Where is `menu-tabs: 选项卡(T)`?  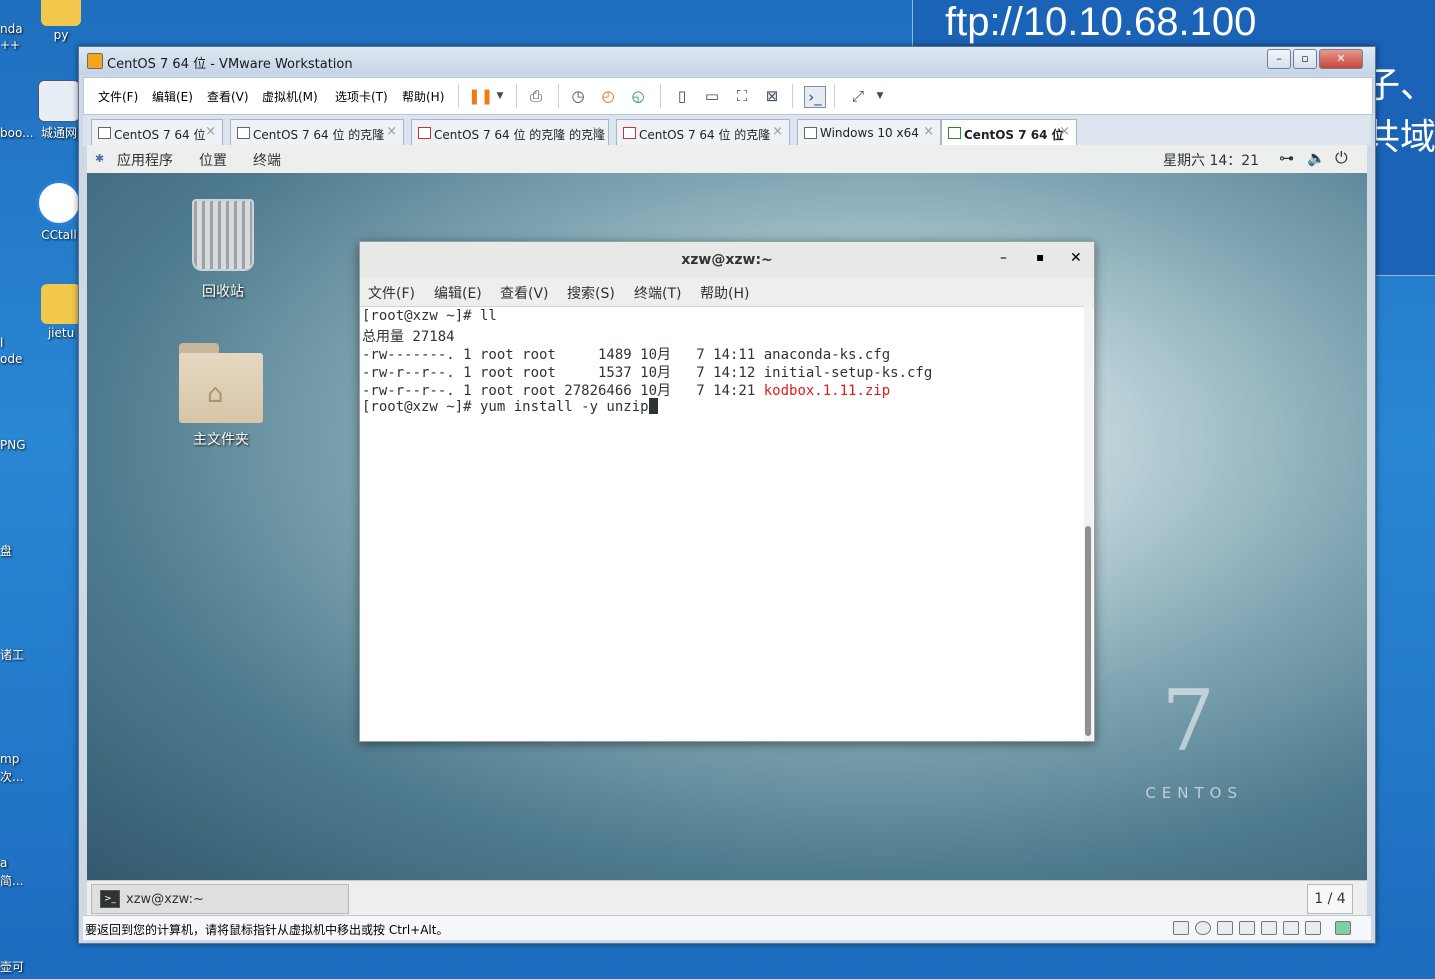 menu-tabs: 选项卡(T) is located at coordinates (361, 96).